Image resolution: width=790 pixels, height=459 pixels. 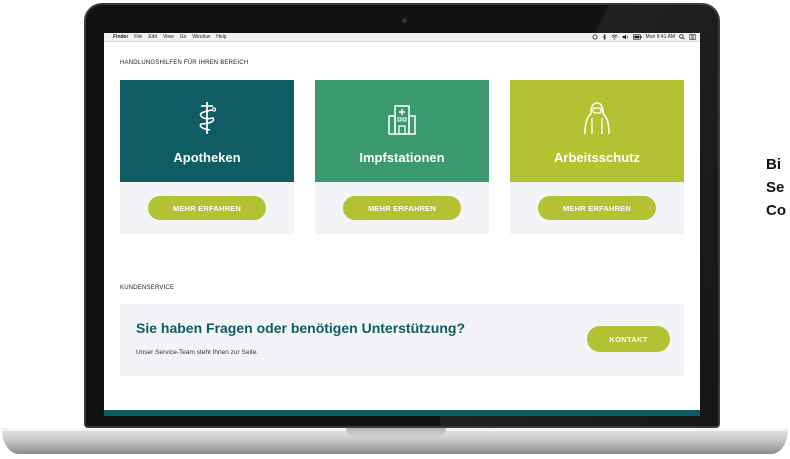 What do you see at coordinates (625, 37) in the screenshot?
I see `volume-icon` at bounding box center [625, 37].